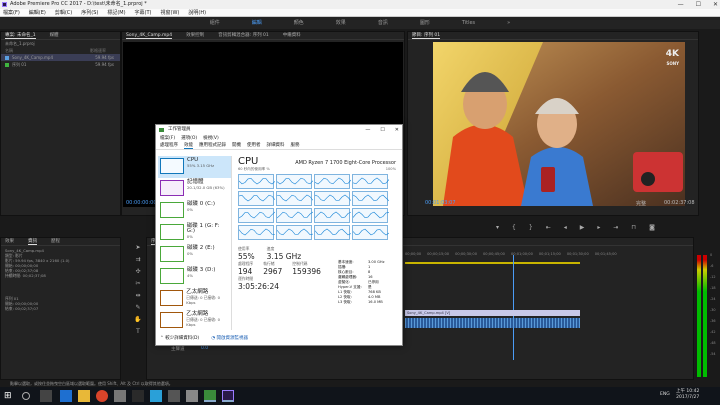 Image resolution: width=720 pixels, height=405 pixels. What do you see at coordinates (194, 167) in the screenshot?
I see `perf-item-cpu: CPU 55% 3.15 GHz` at bounding box center [194, 167].